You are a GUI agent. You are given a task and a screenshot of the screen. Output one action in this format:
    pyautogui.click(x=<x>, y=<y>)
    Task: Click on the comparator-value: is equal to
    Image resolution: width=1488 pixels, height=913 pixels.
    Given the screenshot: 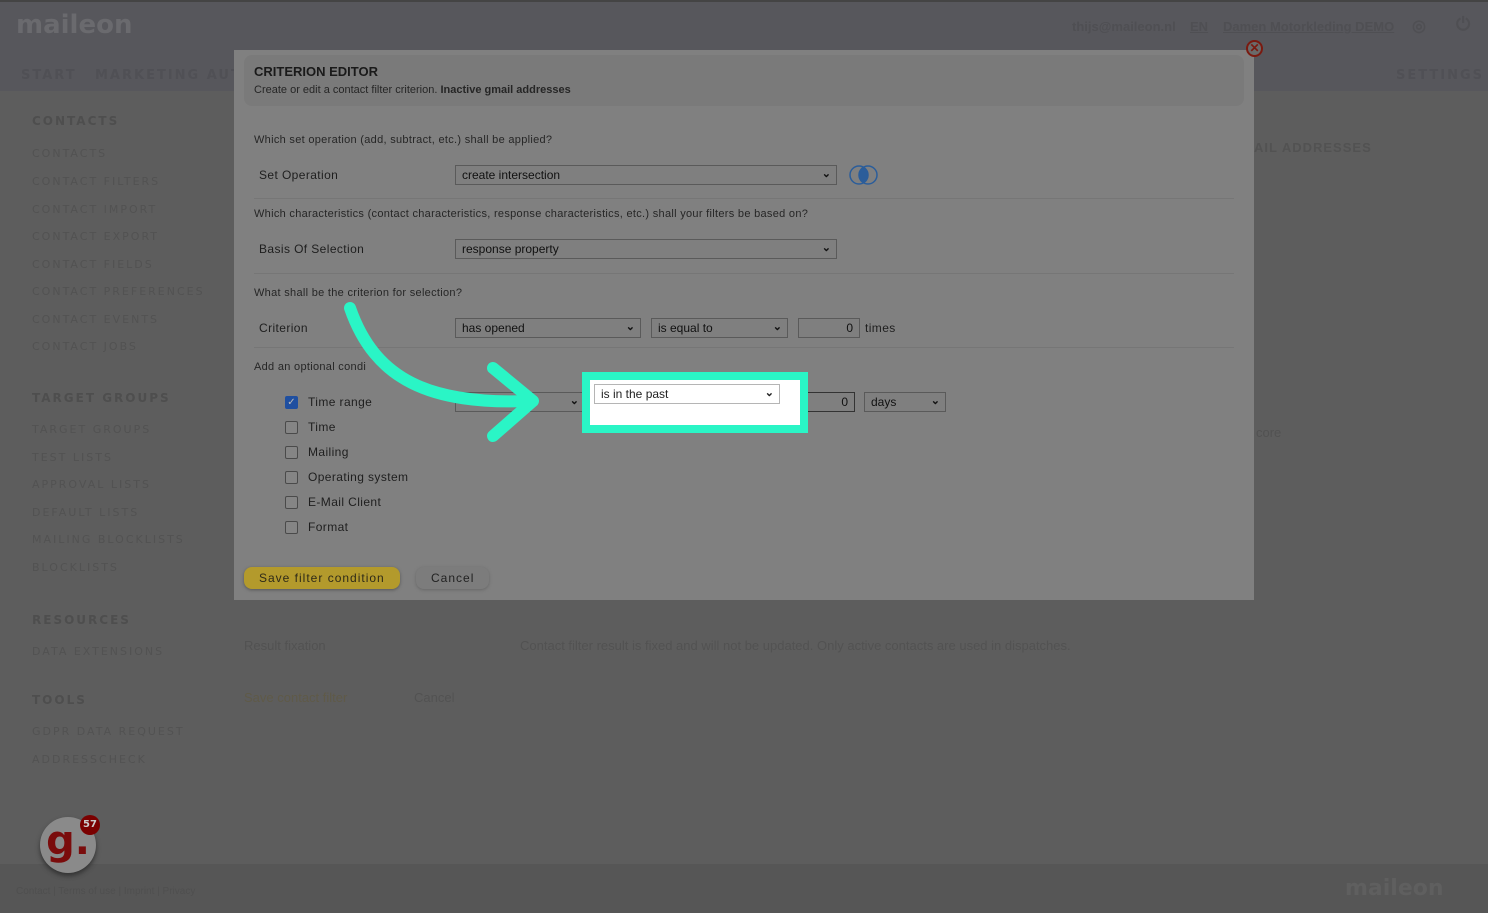 What is the action you would take?
    pyautogui.click(x=685, y=328)
    